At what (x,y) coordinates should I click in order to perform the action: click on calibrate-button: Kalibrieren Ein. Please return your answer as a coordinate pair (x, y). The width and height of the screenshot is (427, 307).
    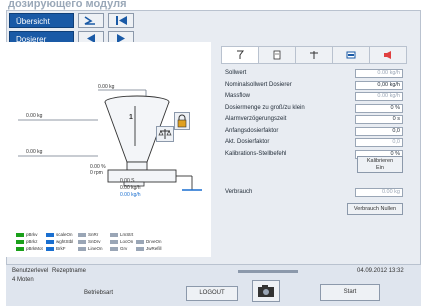
    Looking at the image, I should click on (380, 164).